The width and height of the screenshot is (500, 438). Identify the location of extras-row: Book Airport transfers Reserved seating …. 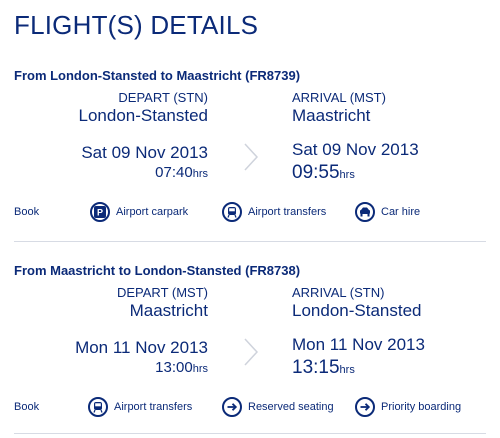
(250, 407).